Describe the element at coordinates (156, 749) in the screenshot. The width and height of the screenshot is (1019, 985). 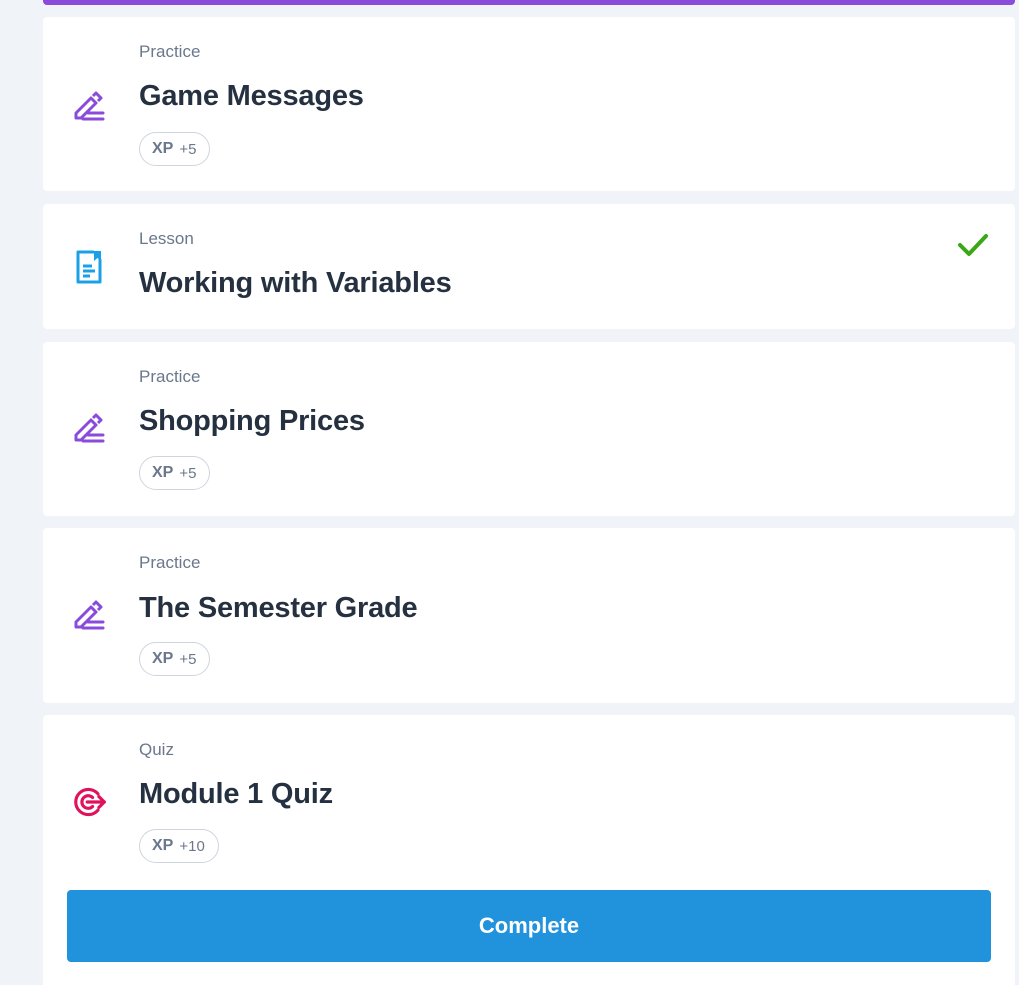
I see `item-type-label: Quiz` at that location.